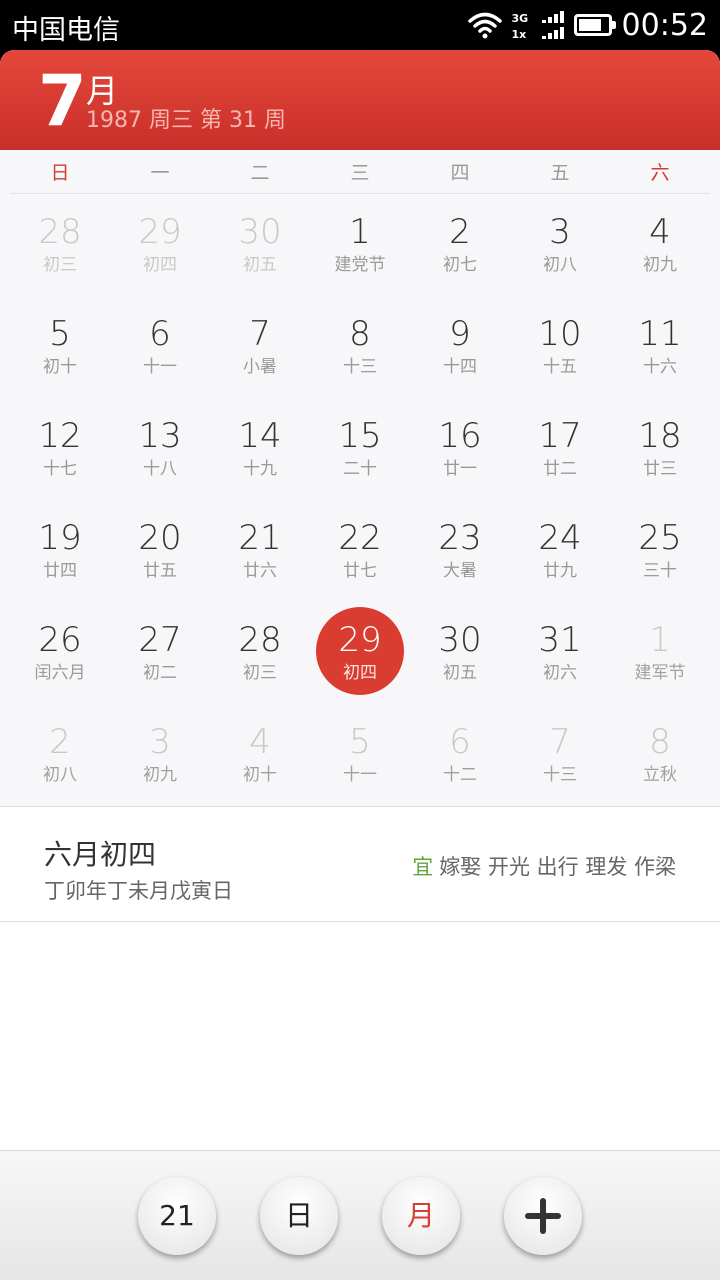 The width and height of the screenshot is (720, 1280). I want to click on day-number: 29, so click(360, 640).